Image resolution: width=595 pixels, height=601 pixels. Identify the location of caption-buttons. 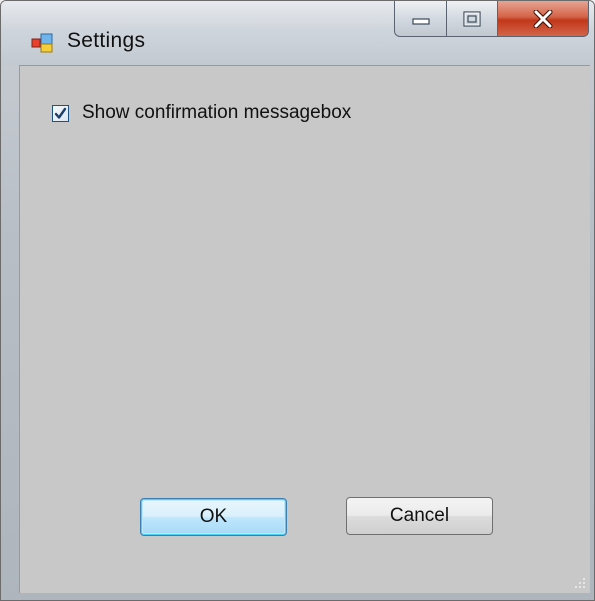
(494, 19).